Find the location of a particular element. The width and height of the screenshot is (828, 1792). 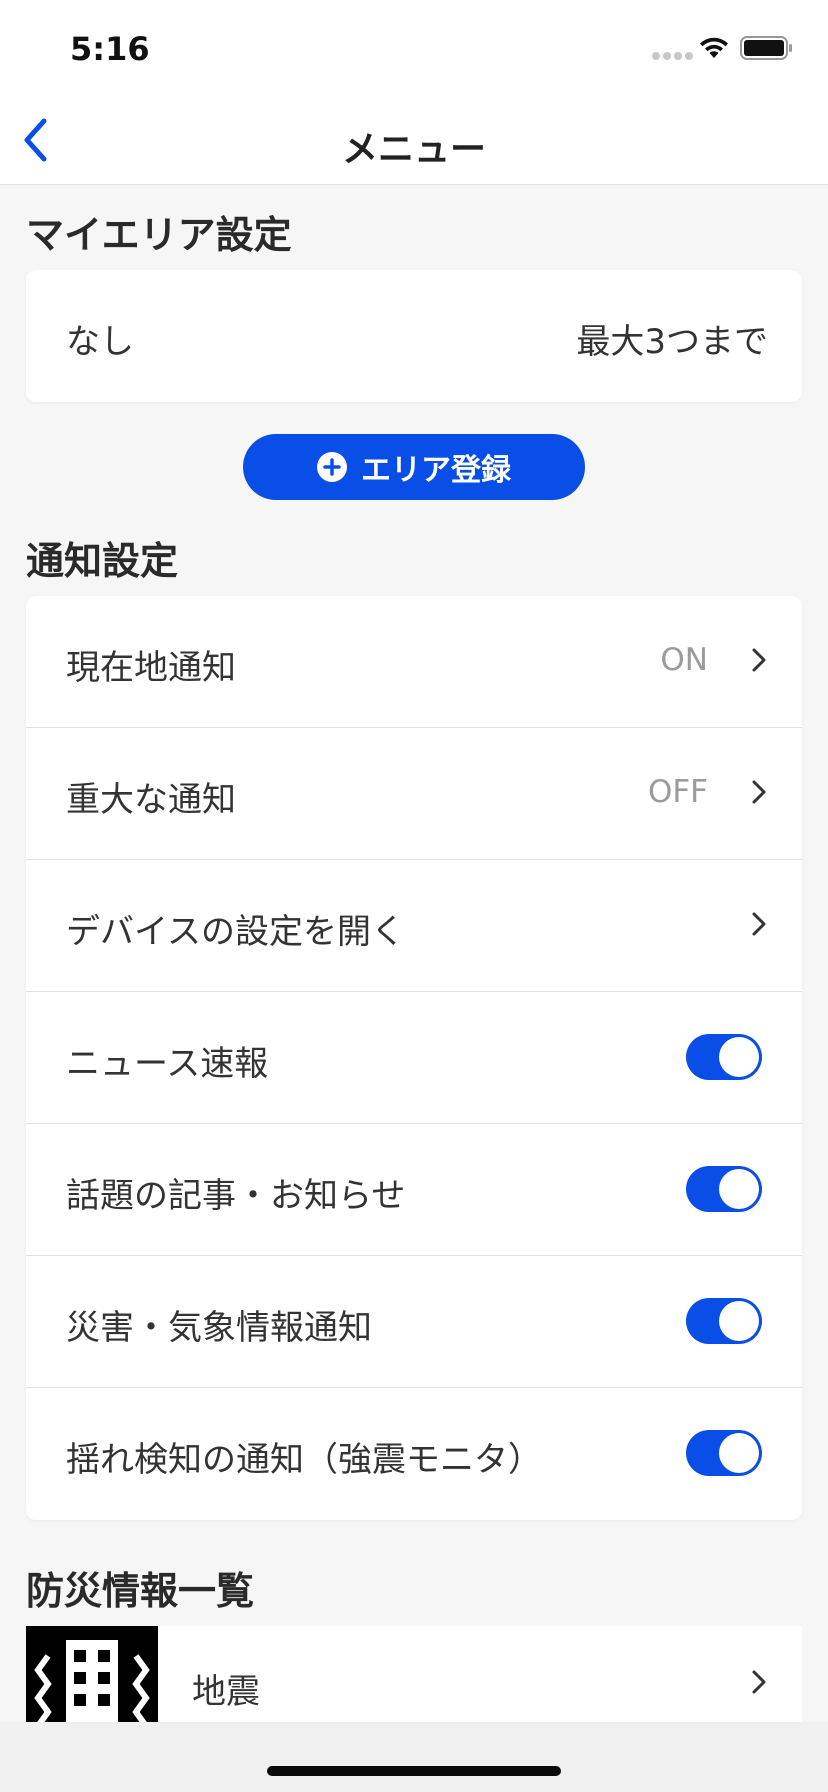

wifi-icon is located at coordinates (714, 47).